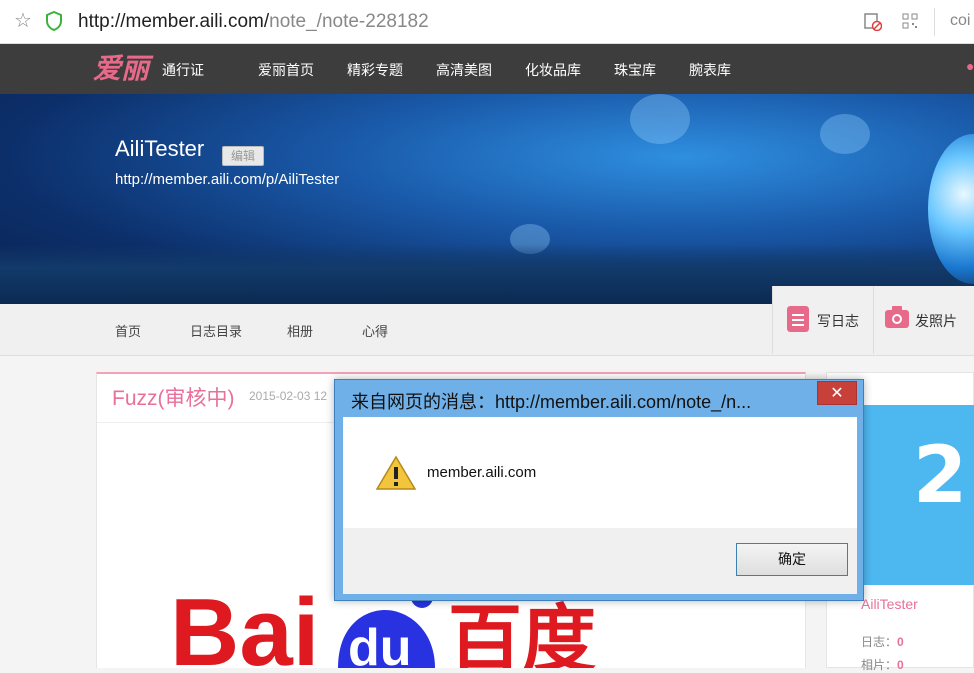 The width and height of the screenshot is (974, 673). Describe the element at coordinates (174, 21) in the screenshot. I see `url-host: http://member.aili.com/` at that location.